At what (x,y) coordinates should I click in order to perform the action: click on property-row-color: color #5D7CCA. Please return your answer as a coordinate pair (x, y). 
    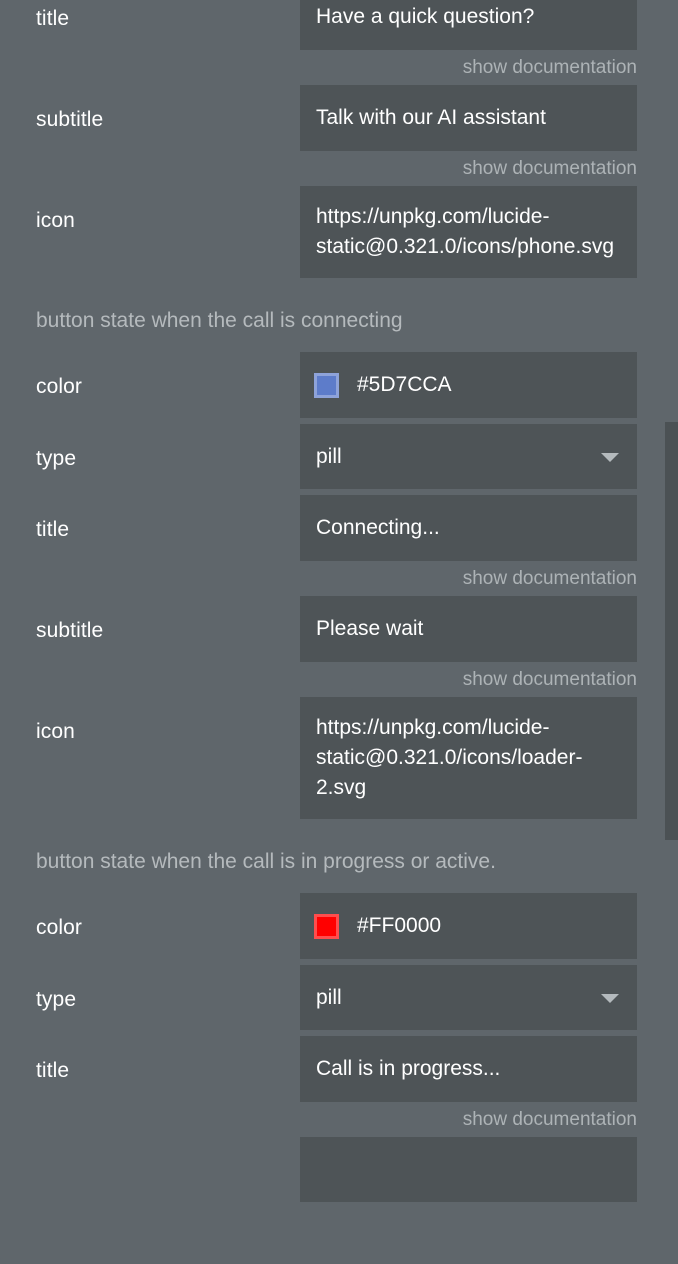
    Looking at the image, I should click on (339, 385).